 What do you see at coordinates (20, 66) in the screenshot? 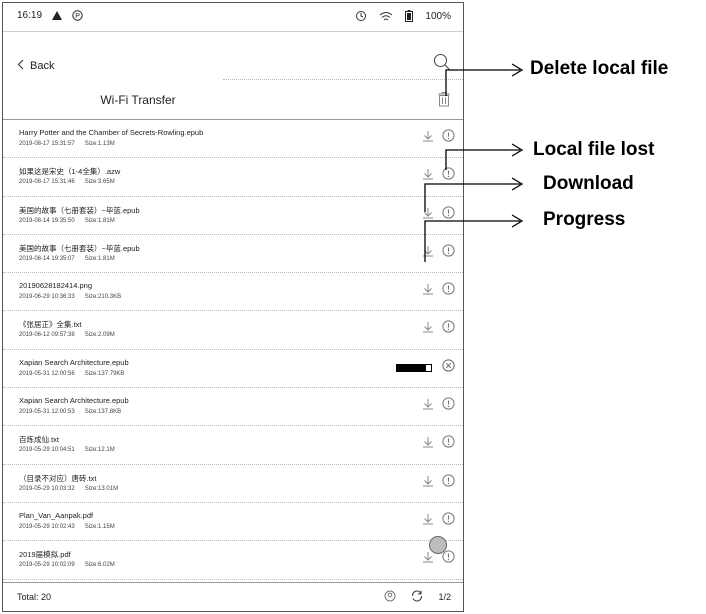
I see `chevron-left-icon` at bounding box center [20, 66].